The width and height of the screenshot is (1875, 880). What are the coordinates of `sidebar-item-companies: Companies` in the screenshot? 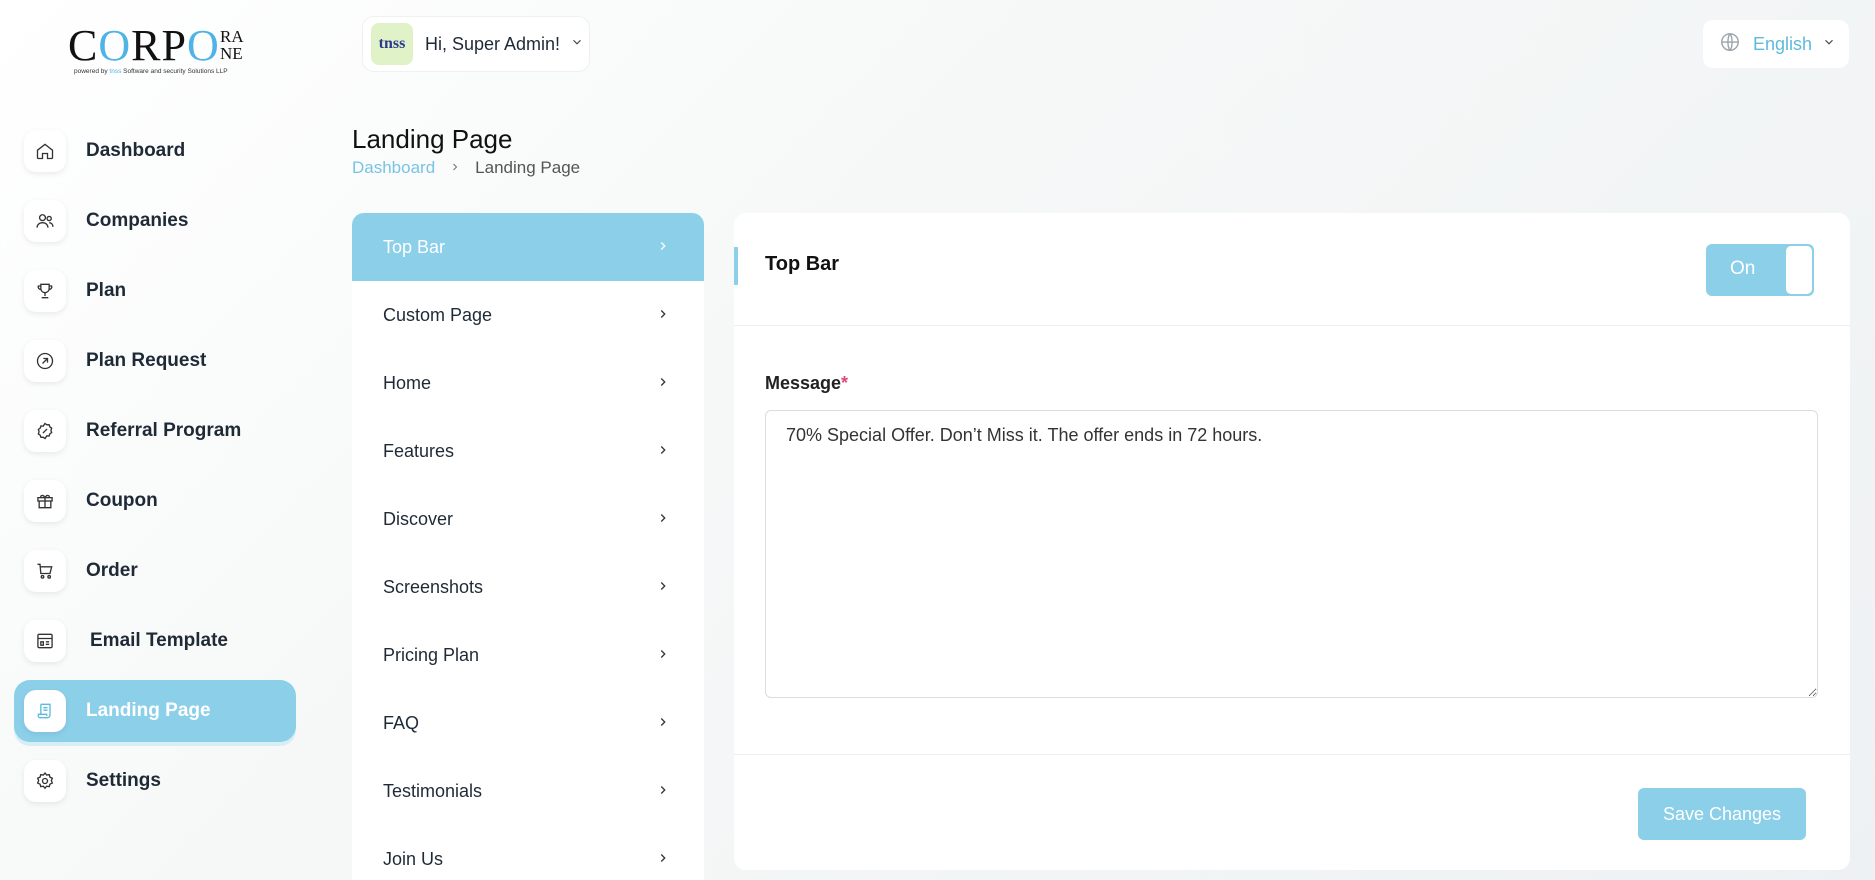 It's located at (155, 221).